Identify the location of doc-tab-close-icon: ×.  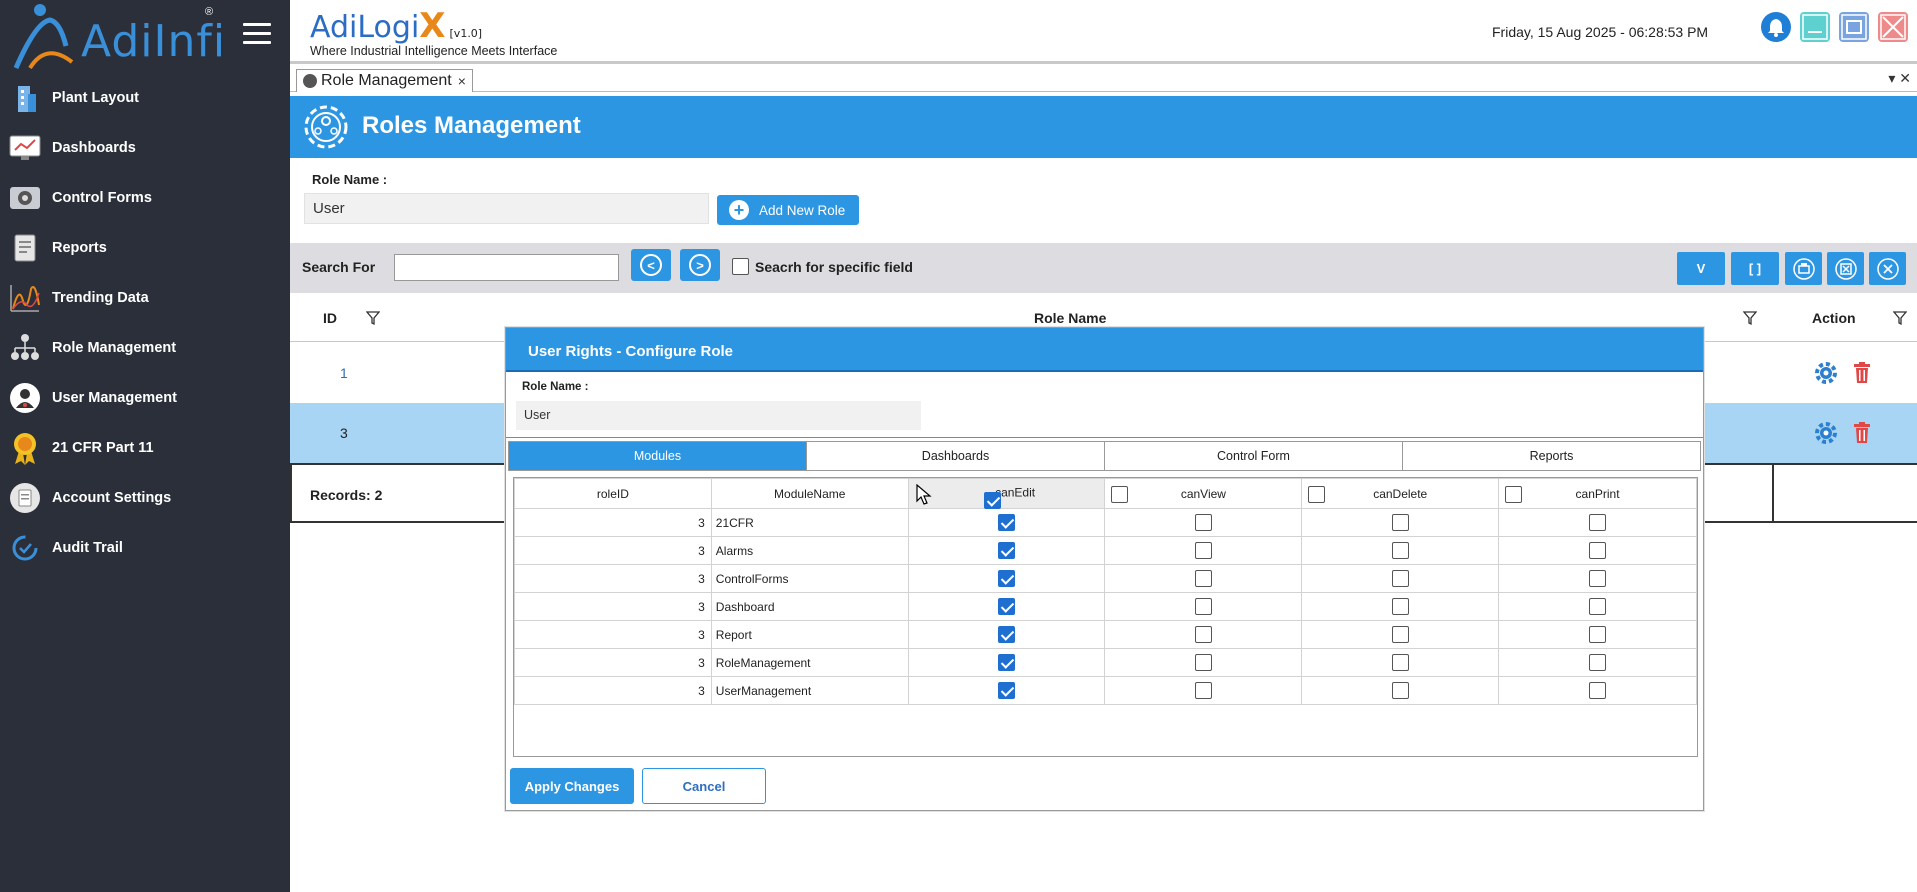
(462, 81).